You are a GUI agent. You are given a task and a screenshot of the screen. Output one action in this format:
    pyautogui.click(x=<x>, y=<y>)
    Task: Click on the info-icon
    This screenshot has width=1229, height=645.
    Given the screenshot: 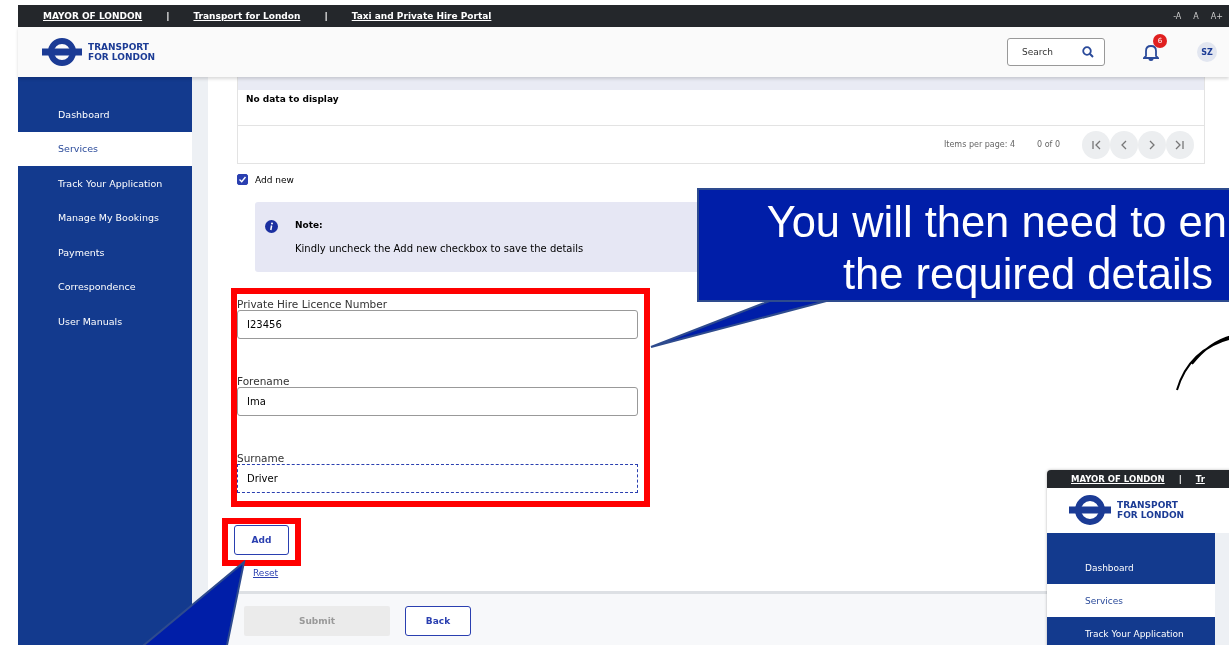 What is the action you would take?
    pyautogui.click(x=271, y=226)
    